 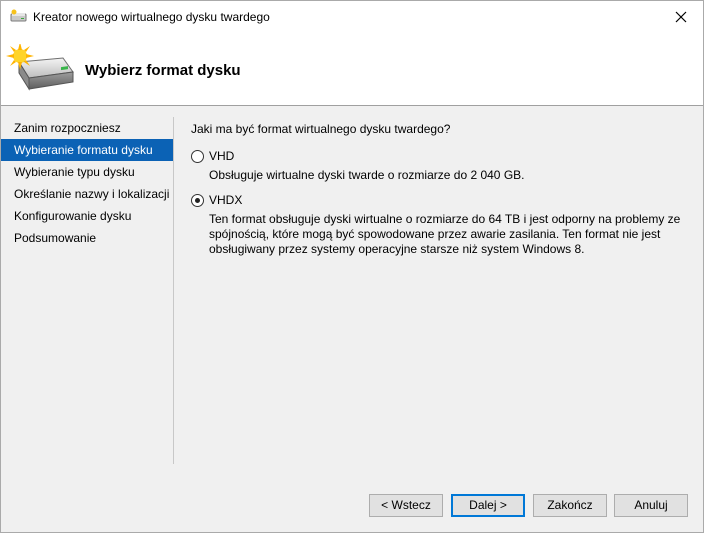 I want to click on virtual-disk-wizard-icon, so click(x=40, y=67).